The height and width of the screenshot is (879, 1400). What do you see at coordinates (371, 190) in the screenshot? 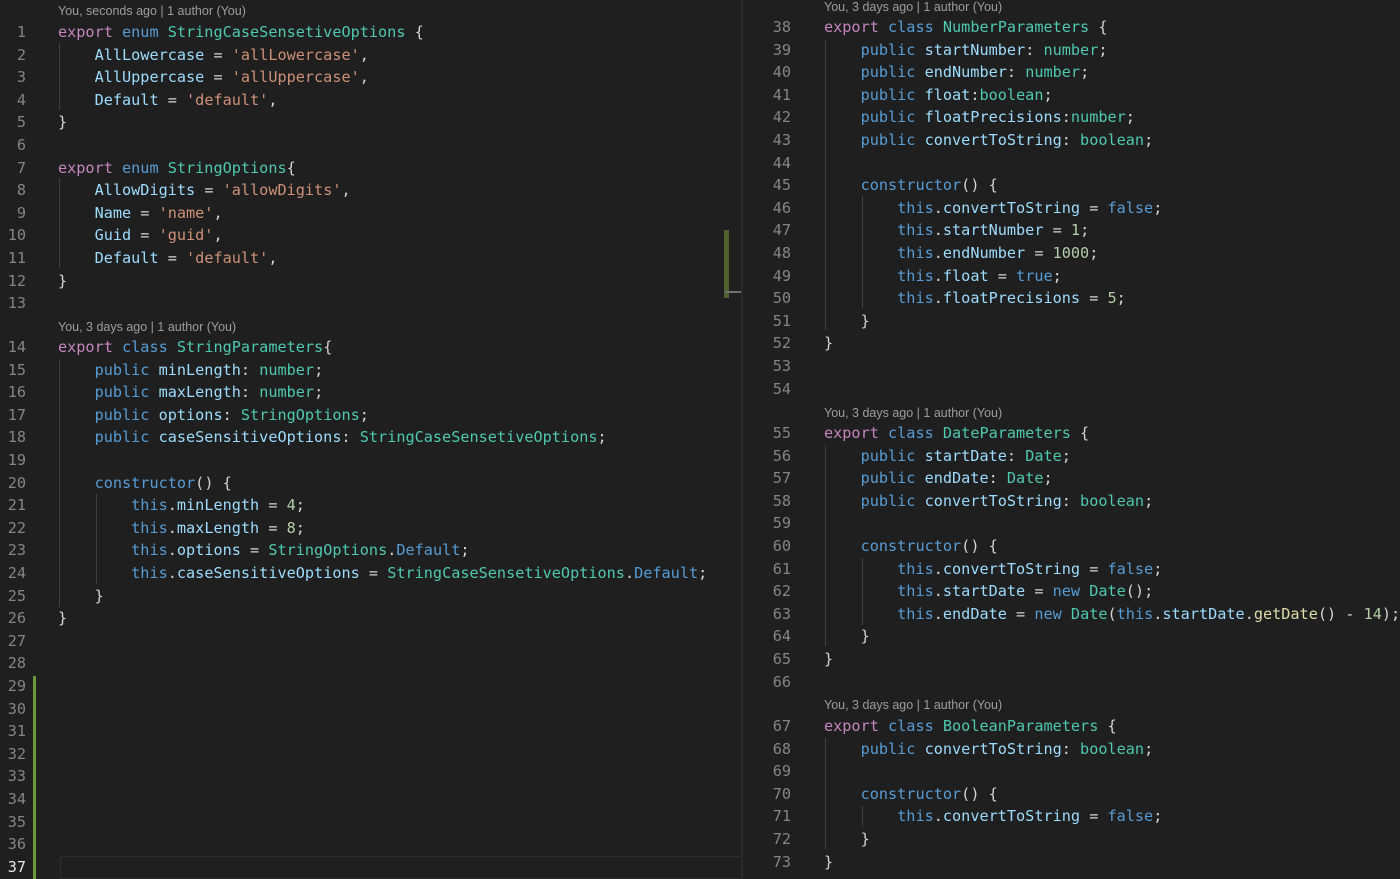
I see `code-line: 8 AllowDigits = 'allowDigits',` at bounding box center [371, 190].